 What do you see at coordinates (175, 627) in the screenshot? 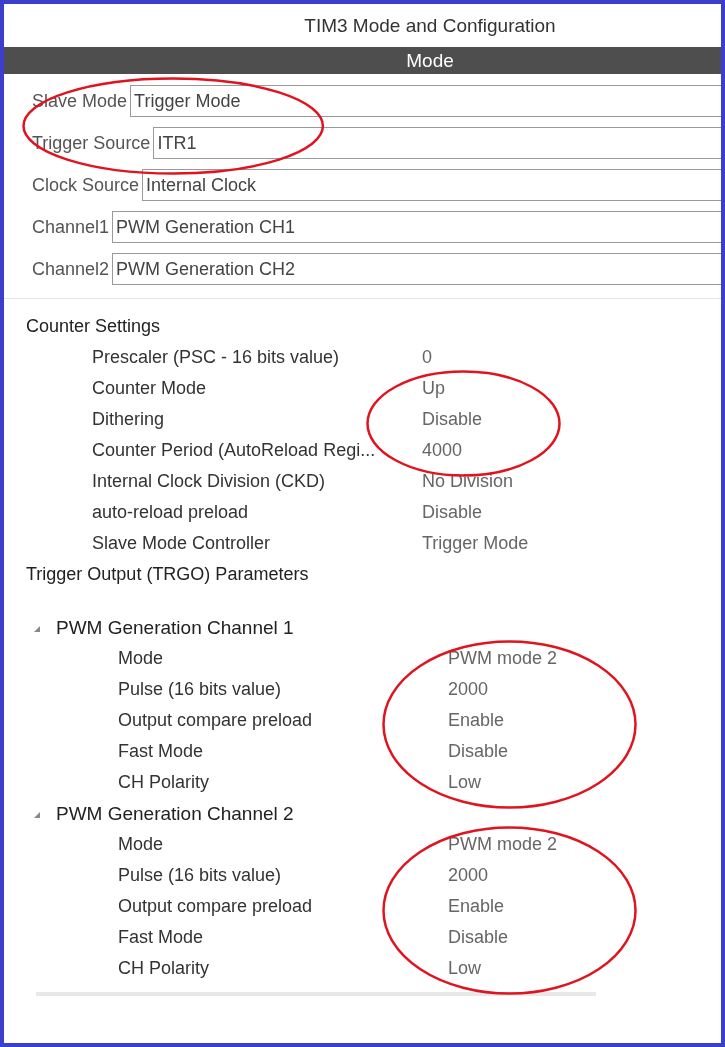
I see `group-label: PWM Generation Channel 1` at bounding box center [175, 627].